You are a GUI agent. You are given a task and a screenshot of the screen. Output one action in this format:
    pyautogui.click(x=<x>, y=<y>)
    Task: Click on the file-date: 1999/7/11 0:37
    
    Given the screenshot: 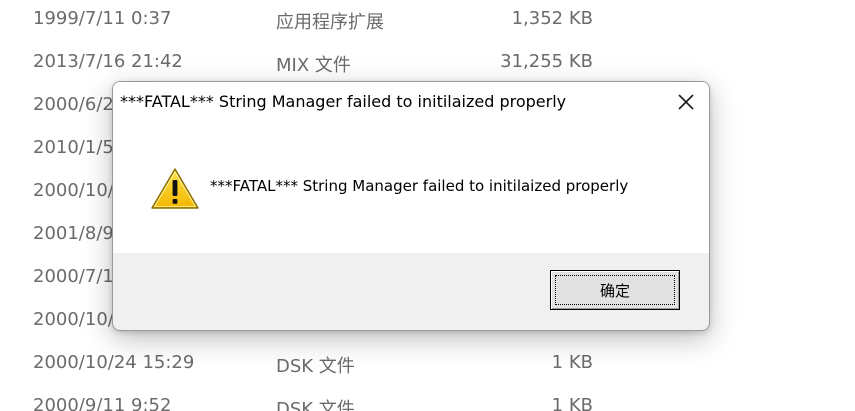 What is the action you would take?
    pyautogui.click(x=102, y=18)
    